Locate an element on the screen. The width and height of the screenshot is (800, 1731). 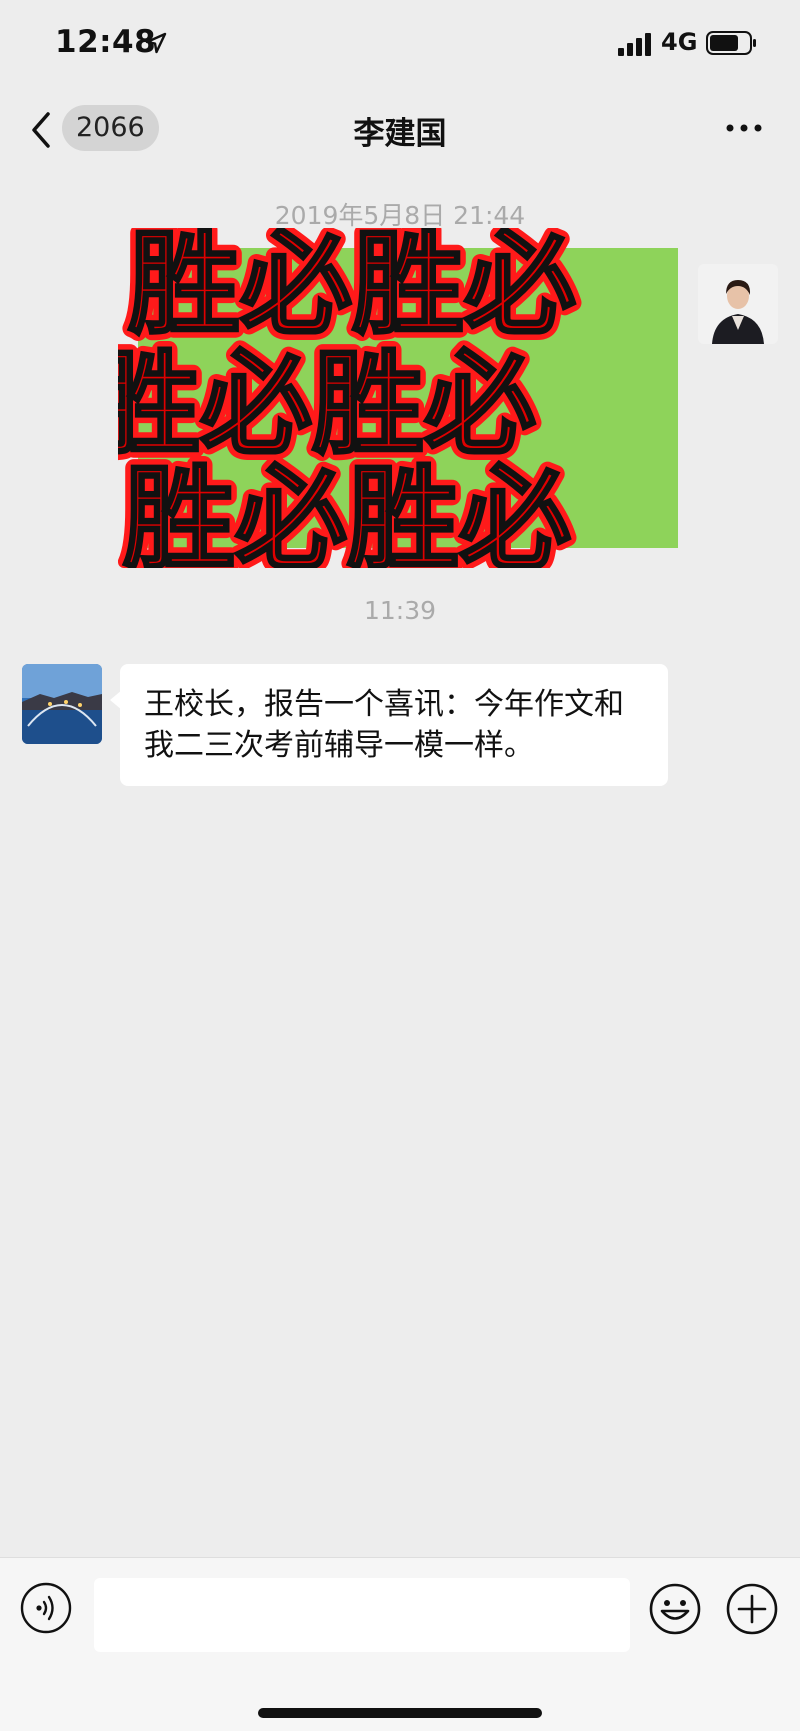
sticker-text-outline-3: 胜必胜必 is located at coordinates (347, 511).